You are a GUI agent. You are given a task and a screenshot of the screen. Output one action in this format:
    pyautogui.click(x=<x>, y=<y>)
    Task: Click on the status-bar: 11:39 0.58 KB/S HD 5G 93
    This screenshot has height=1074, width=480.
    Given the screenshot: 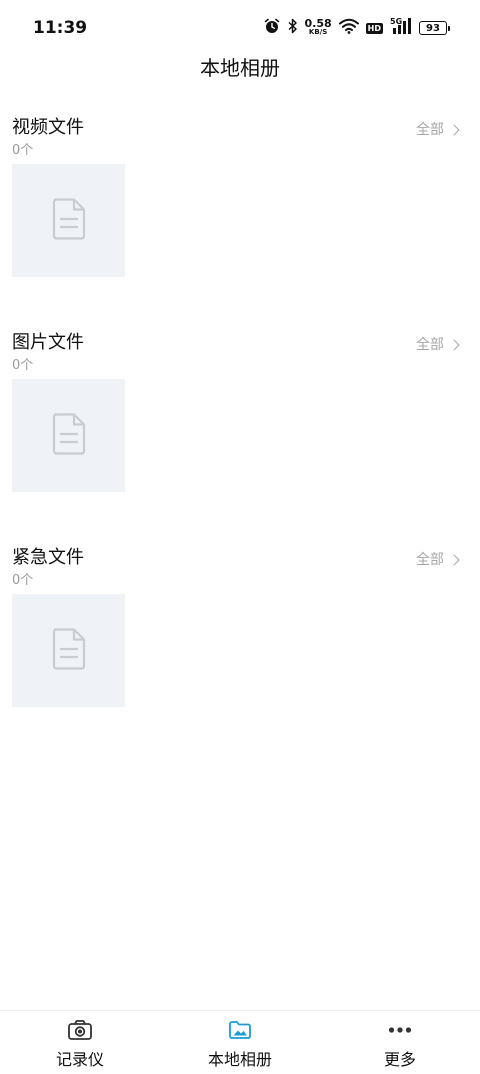 What is the action you would take?
    pyautogui.click(x=240, y=28)
    